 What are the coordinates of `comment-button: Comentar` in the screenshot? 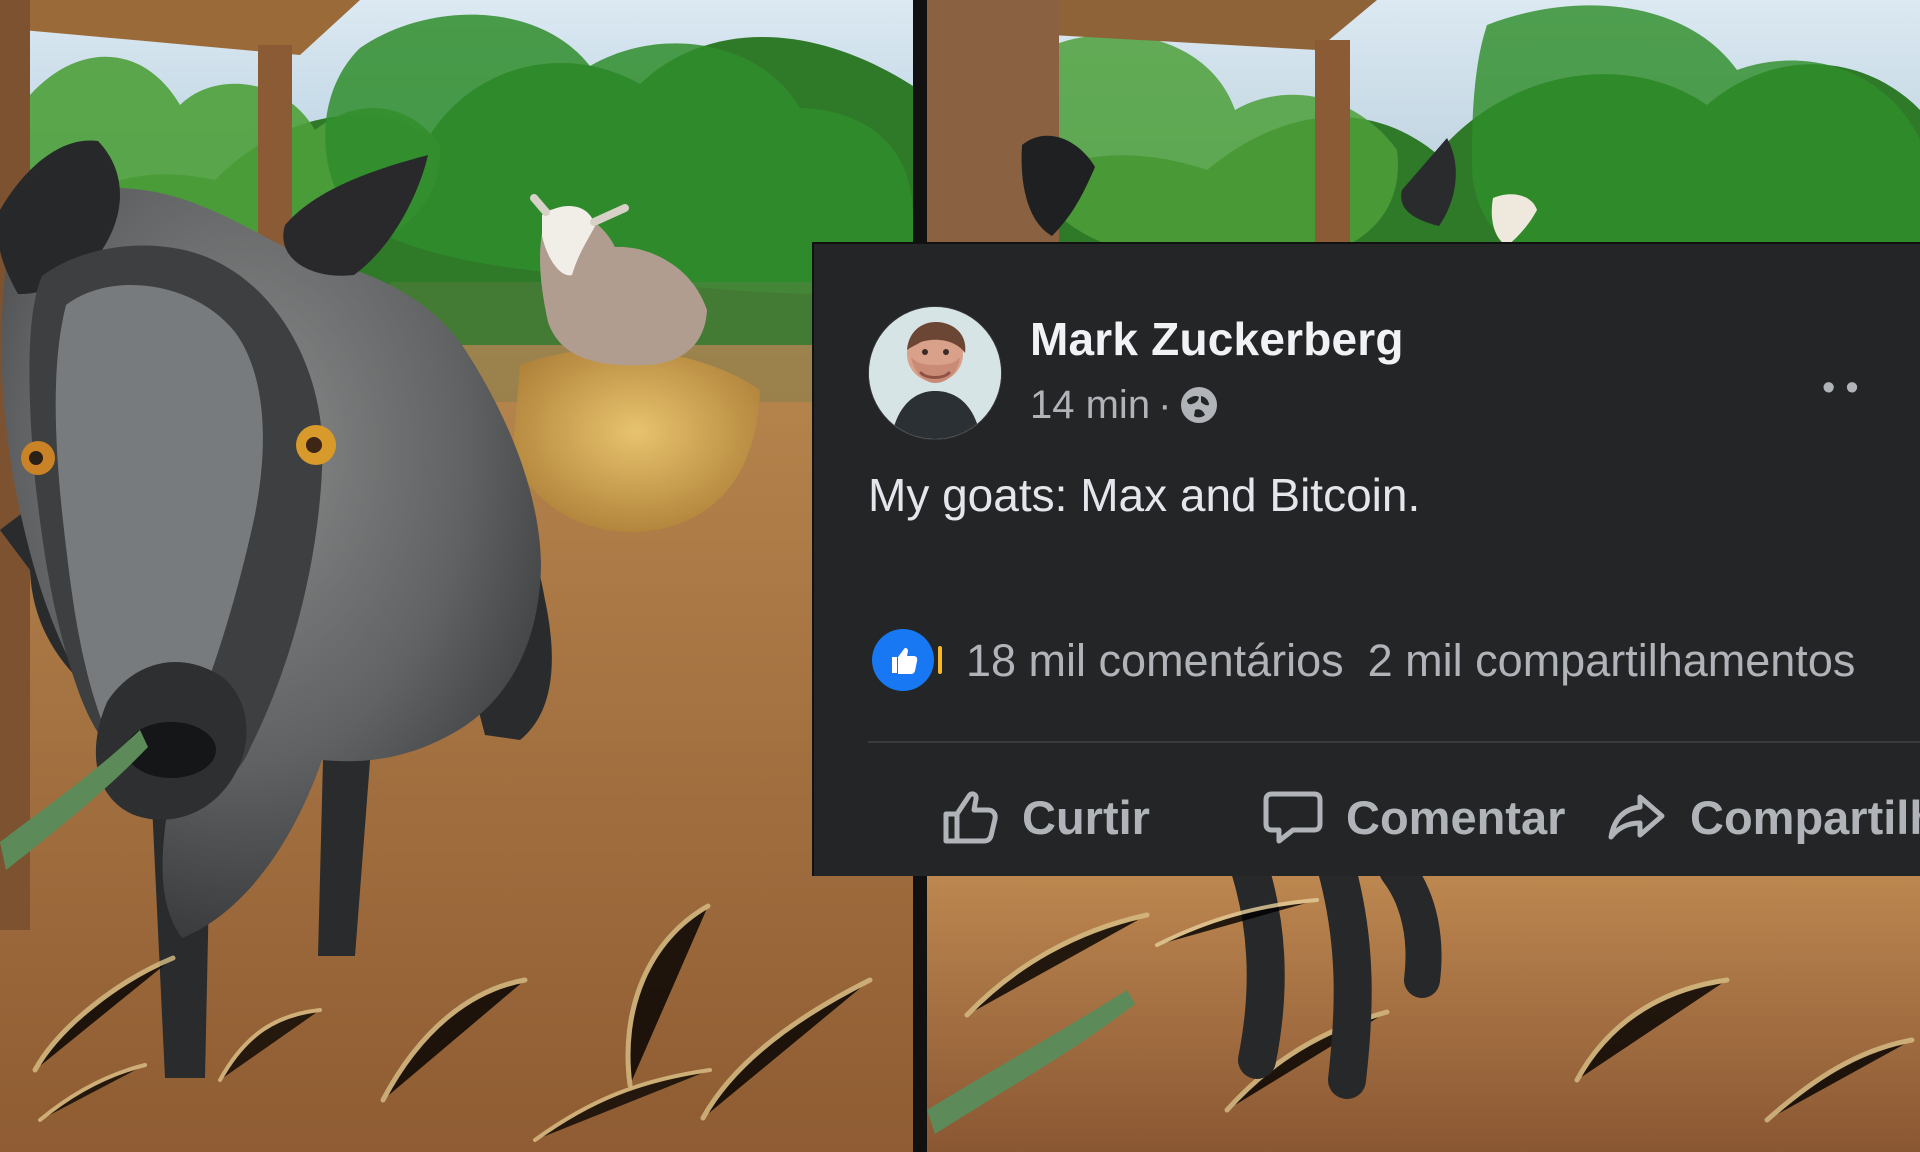 It's located at (1413, 817).